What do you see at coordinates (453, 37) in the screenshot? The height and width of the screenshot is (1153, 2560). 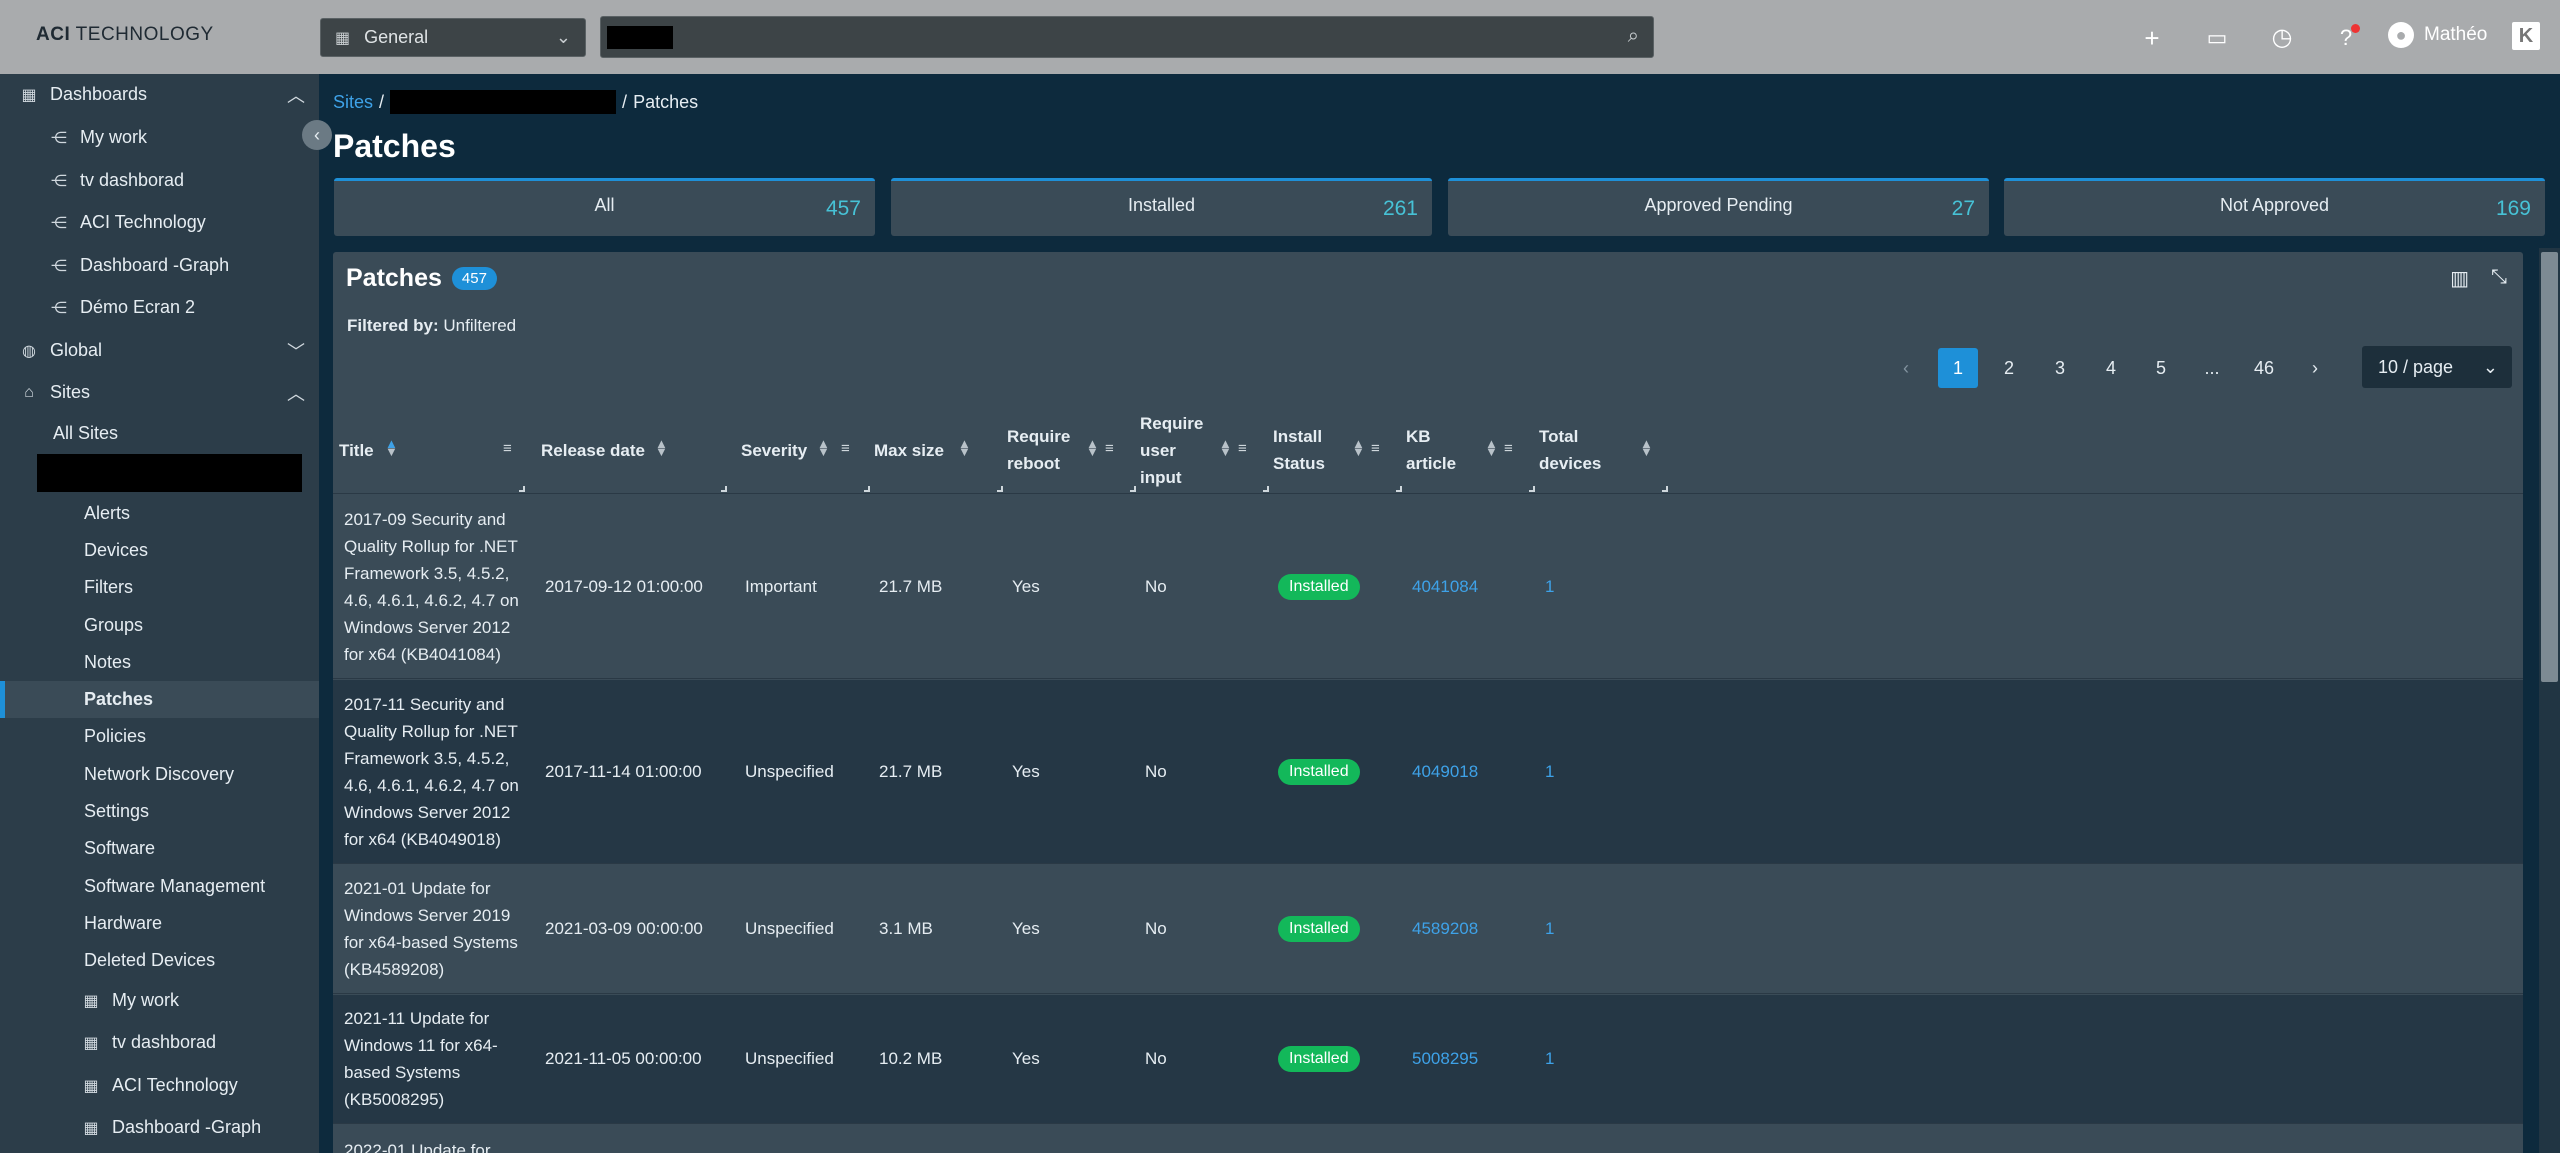 I see `workspace-select: ▦ General ⌄` at bounding box center [453, 37].